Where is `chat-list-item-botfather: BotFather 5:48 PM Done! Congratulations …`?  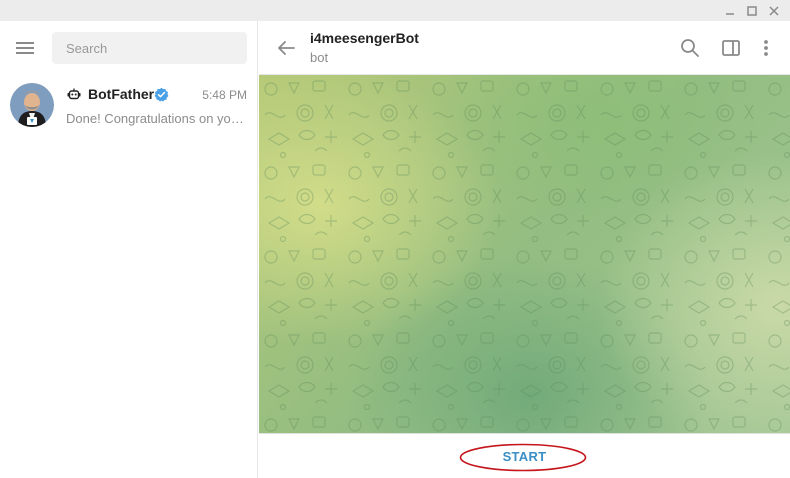
chat-list-item-botfather: BotFather 5:48 PM Done! Congratulations … is located at coordinates (128, 105).